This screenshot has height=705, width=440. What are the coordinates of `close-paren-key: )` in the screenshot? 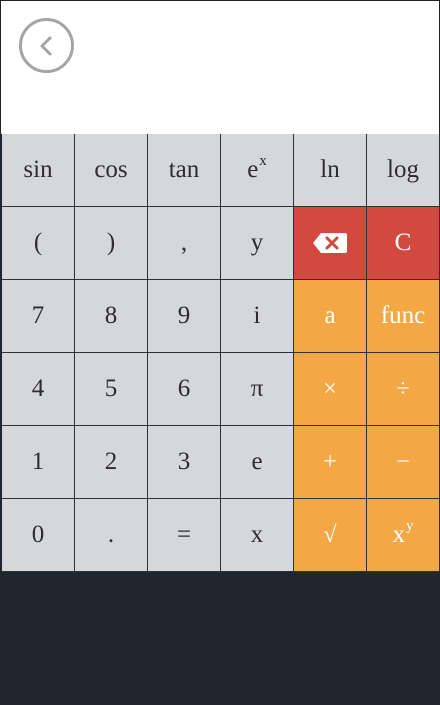 It's located at (111, 243).